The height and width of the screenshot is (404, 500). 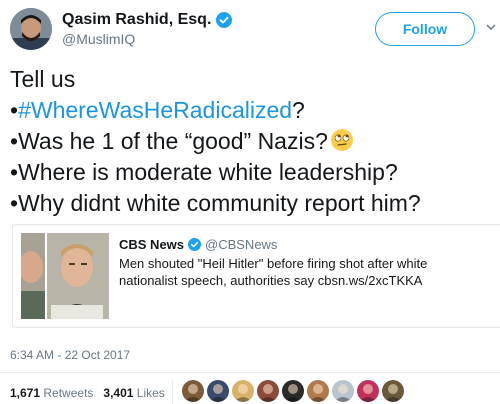 I want to click on tweet-header: Qasim Rashid, Esq. @MuslimIQ Follow, so click(x=250, y=30).